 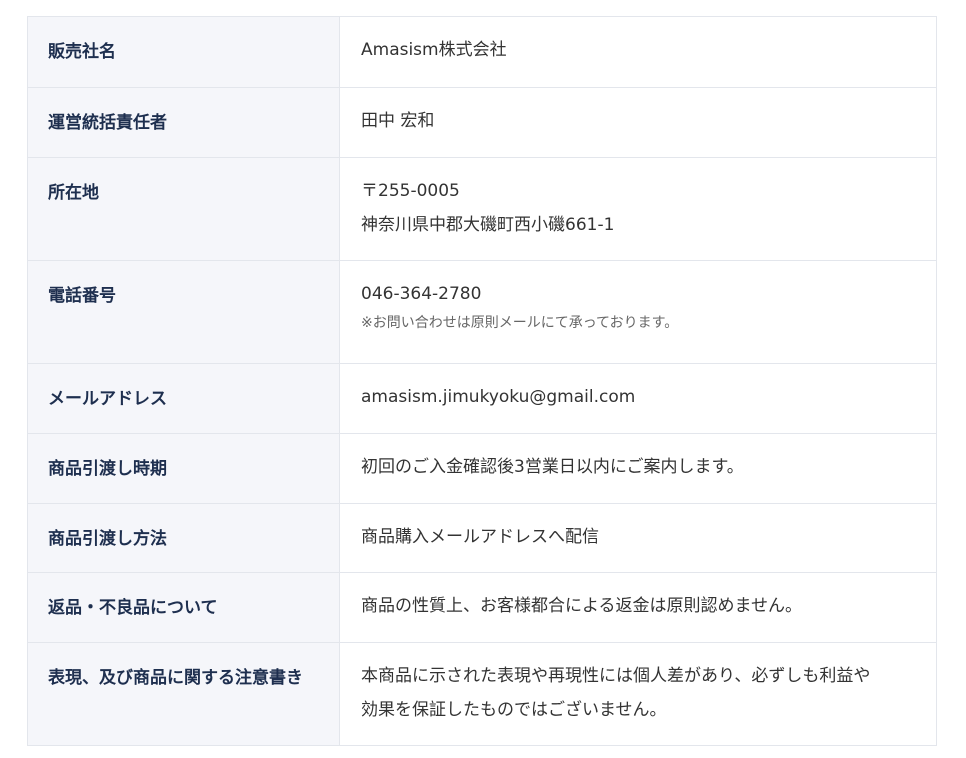 What do you see at coordinates (398, 121) in the screenshot?
I see `row-value: 田中 宏和` at bounding box center [398, 121].